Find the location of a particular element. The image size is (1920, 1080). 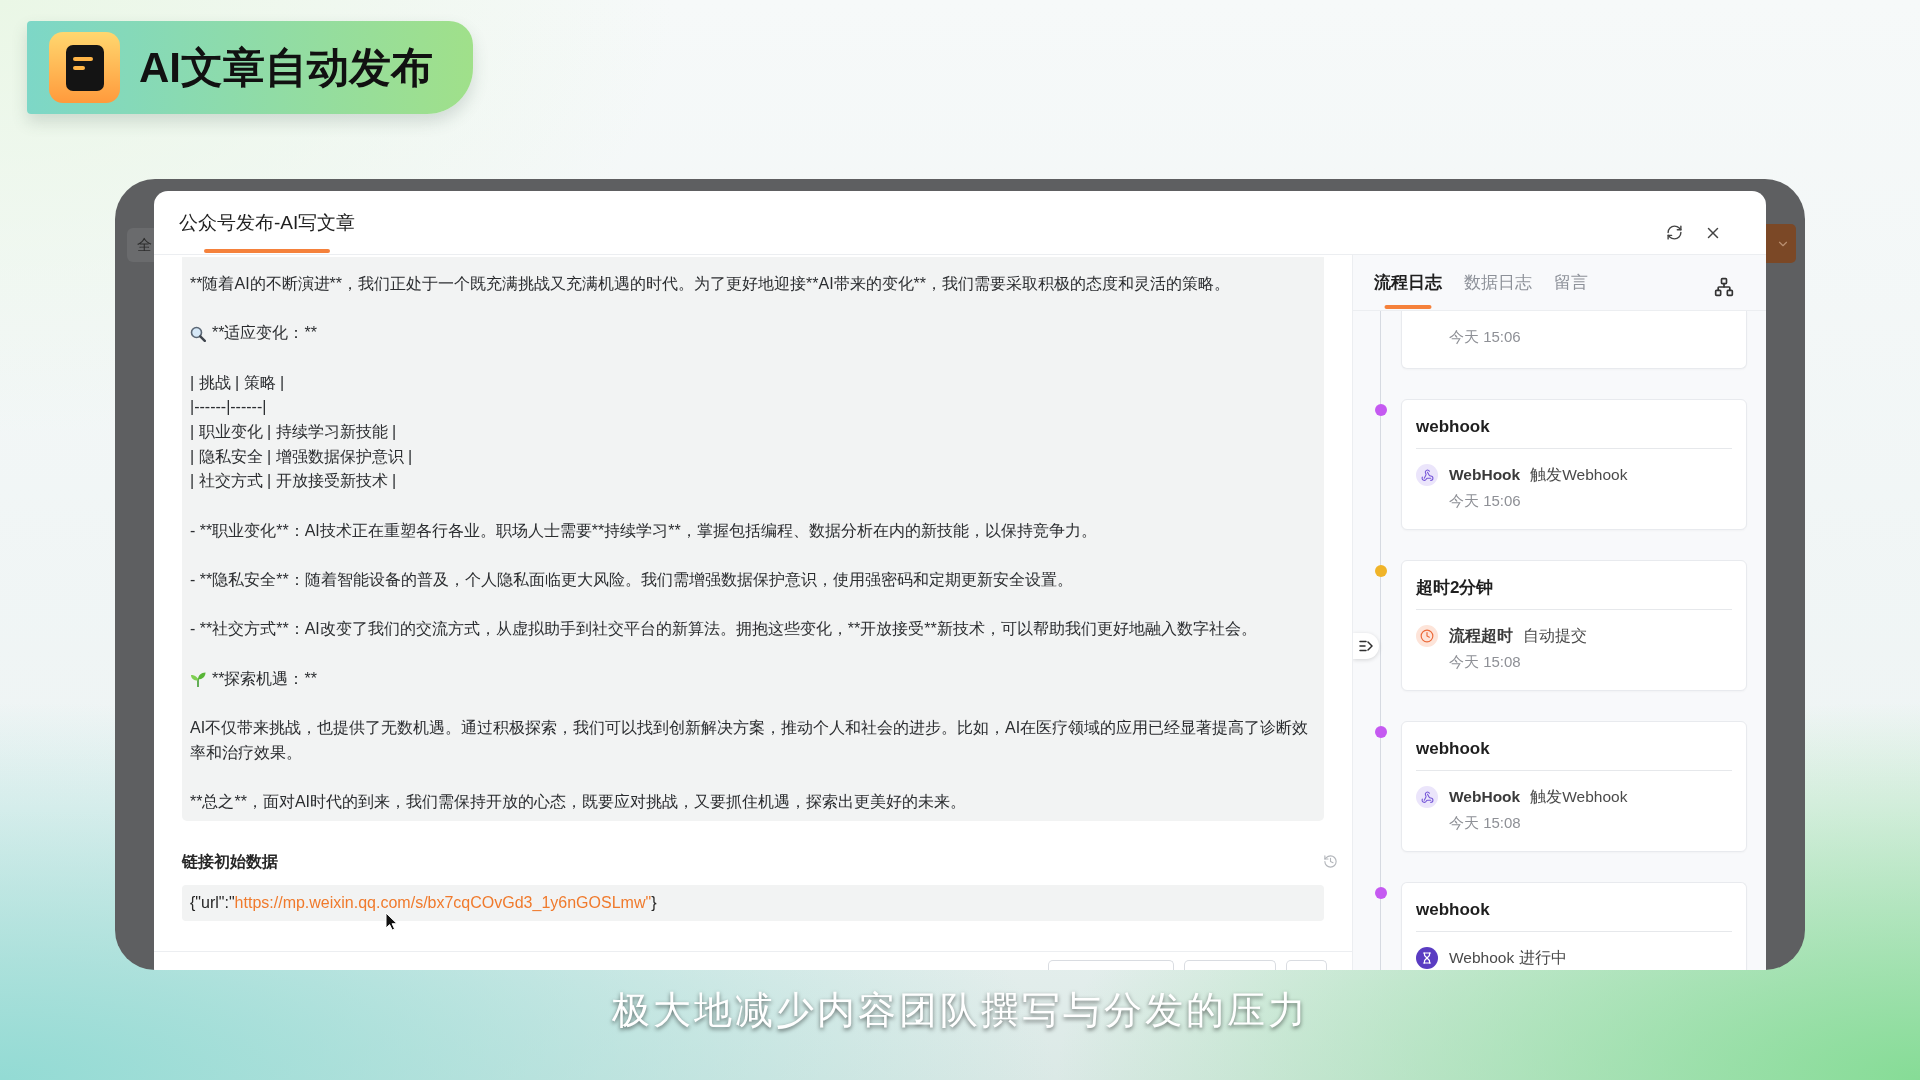

dialog-title: 公众号发布-AI写文章 is located at coordinates (267, 223).